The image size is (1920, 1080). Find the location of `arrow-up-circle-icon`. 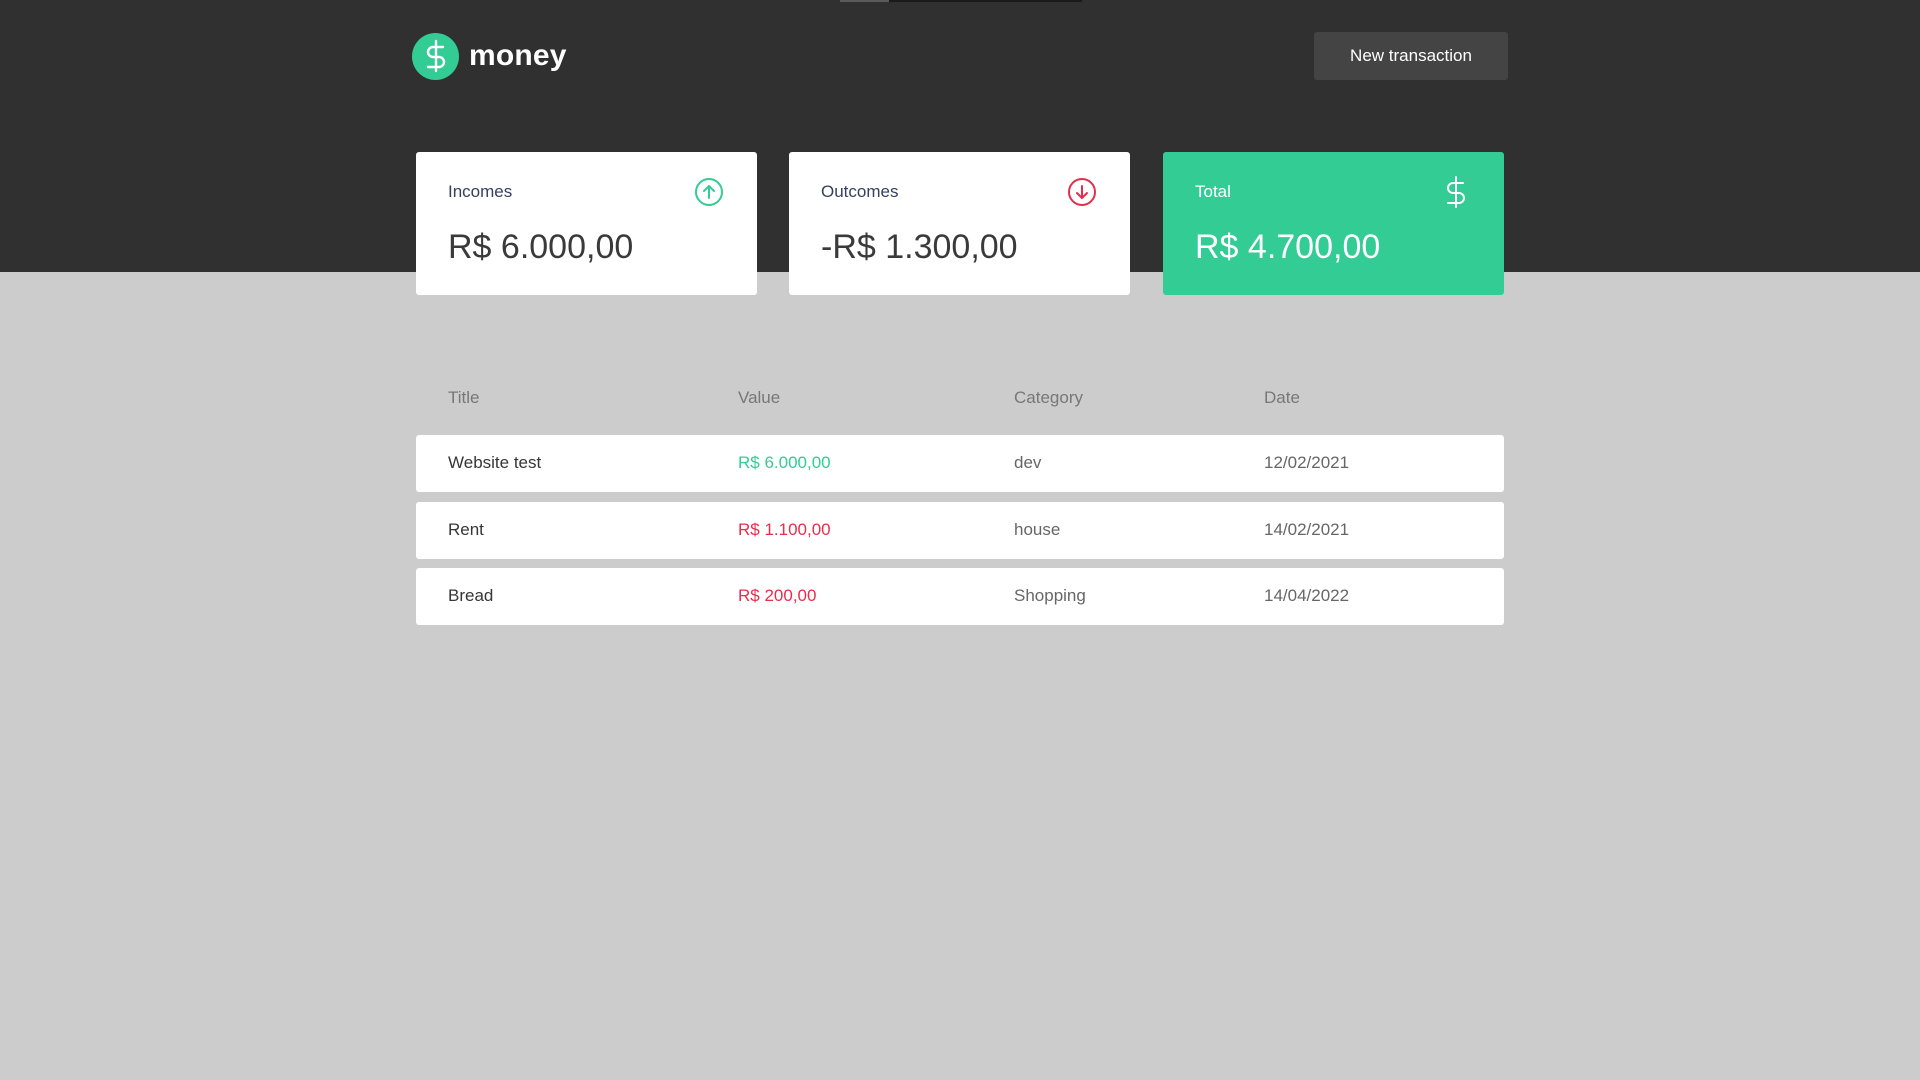

arrow-up-circle-icon is located at coordinates (709, 192).